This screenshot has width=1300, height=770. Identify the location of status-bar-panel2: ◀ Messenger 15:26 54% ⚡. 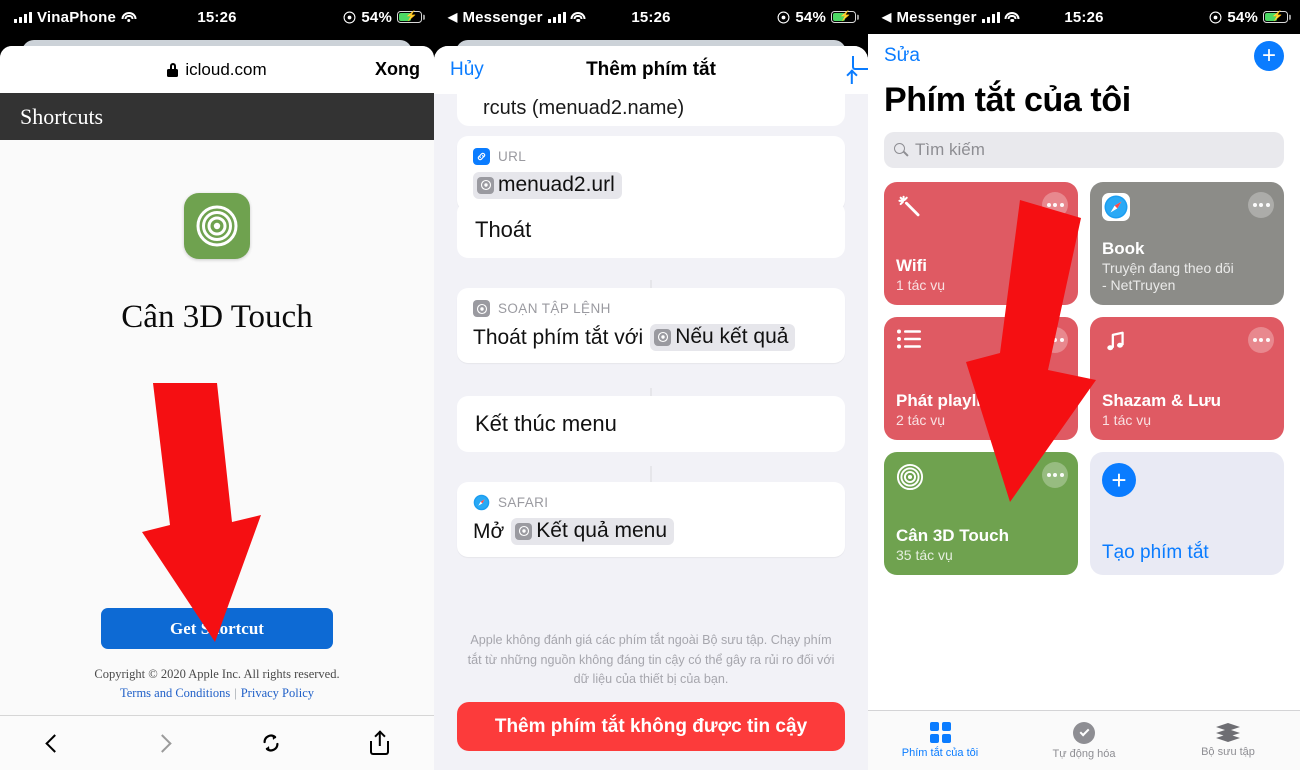
(651, 17).